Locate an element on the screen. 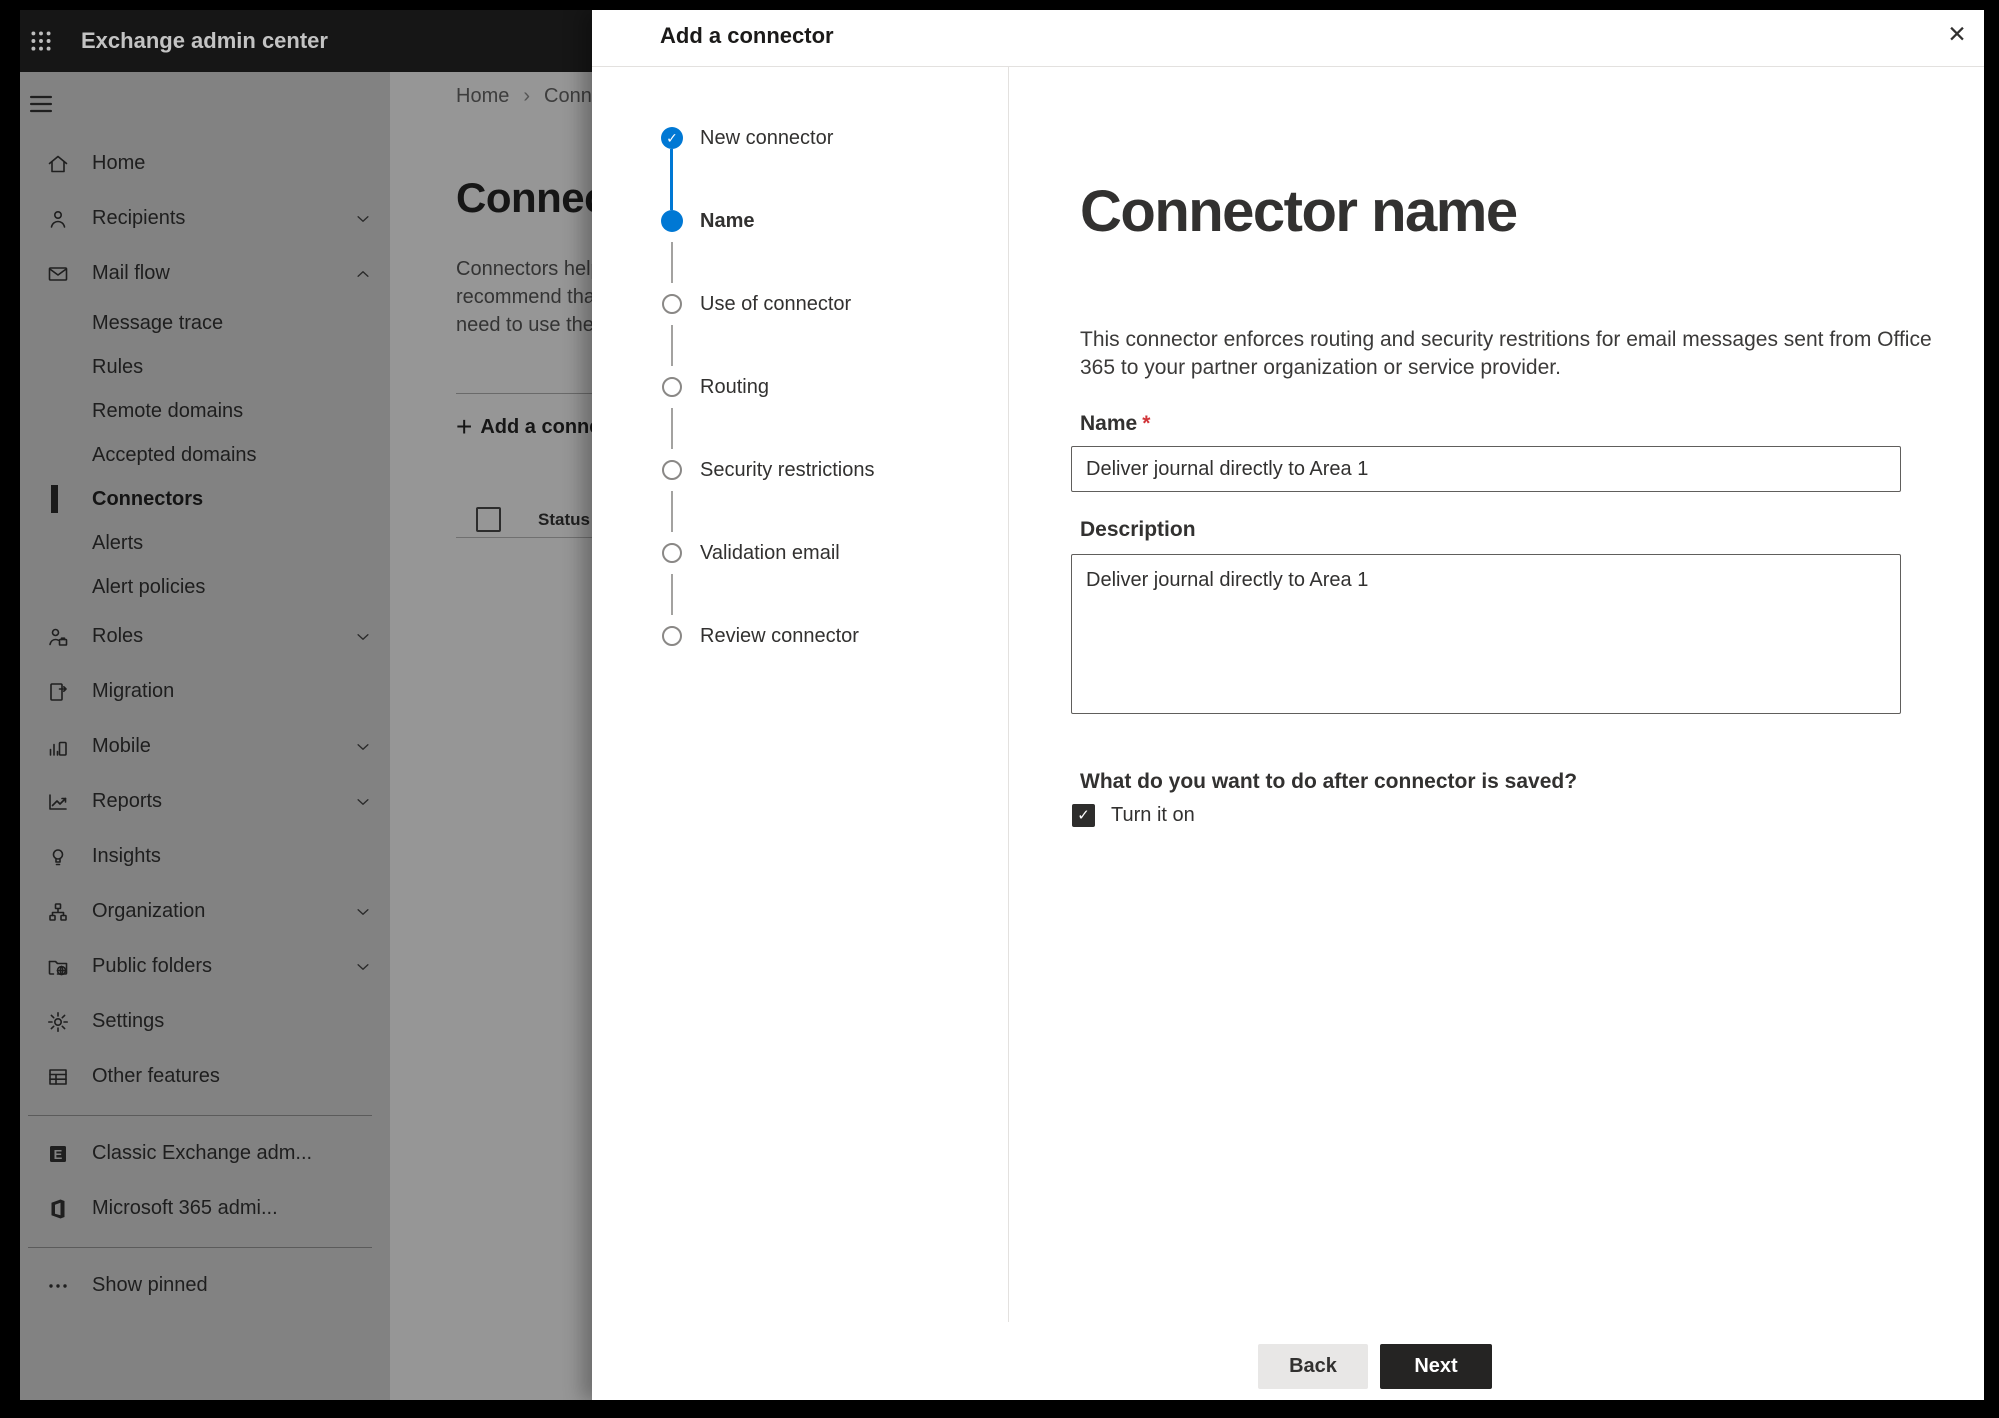  sidebar-item-public-folders: Public folders is located at coordinates (205, 966).